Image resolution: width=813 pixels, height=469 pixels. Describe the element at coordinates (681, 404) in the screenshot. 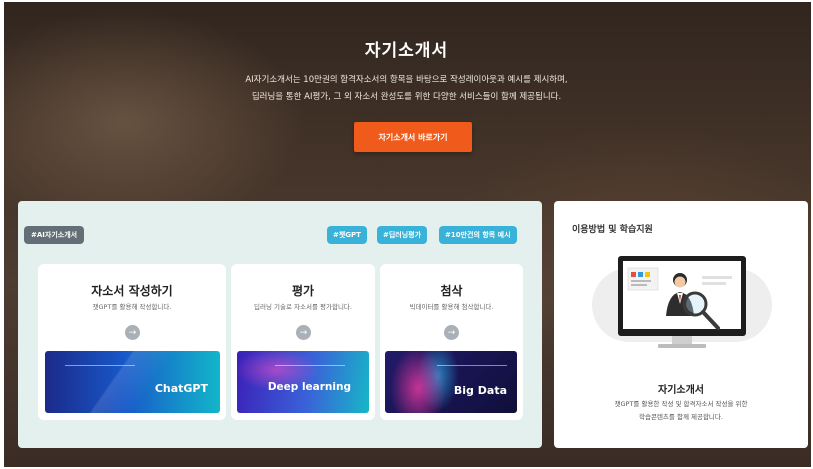

I see `side-description-line: 챗GPT를 활용한 작성 및 합격자소서 작성을 위한` at that location.